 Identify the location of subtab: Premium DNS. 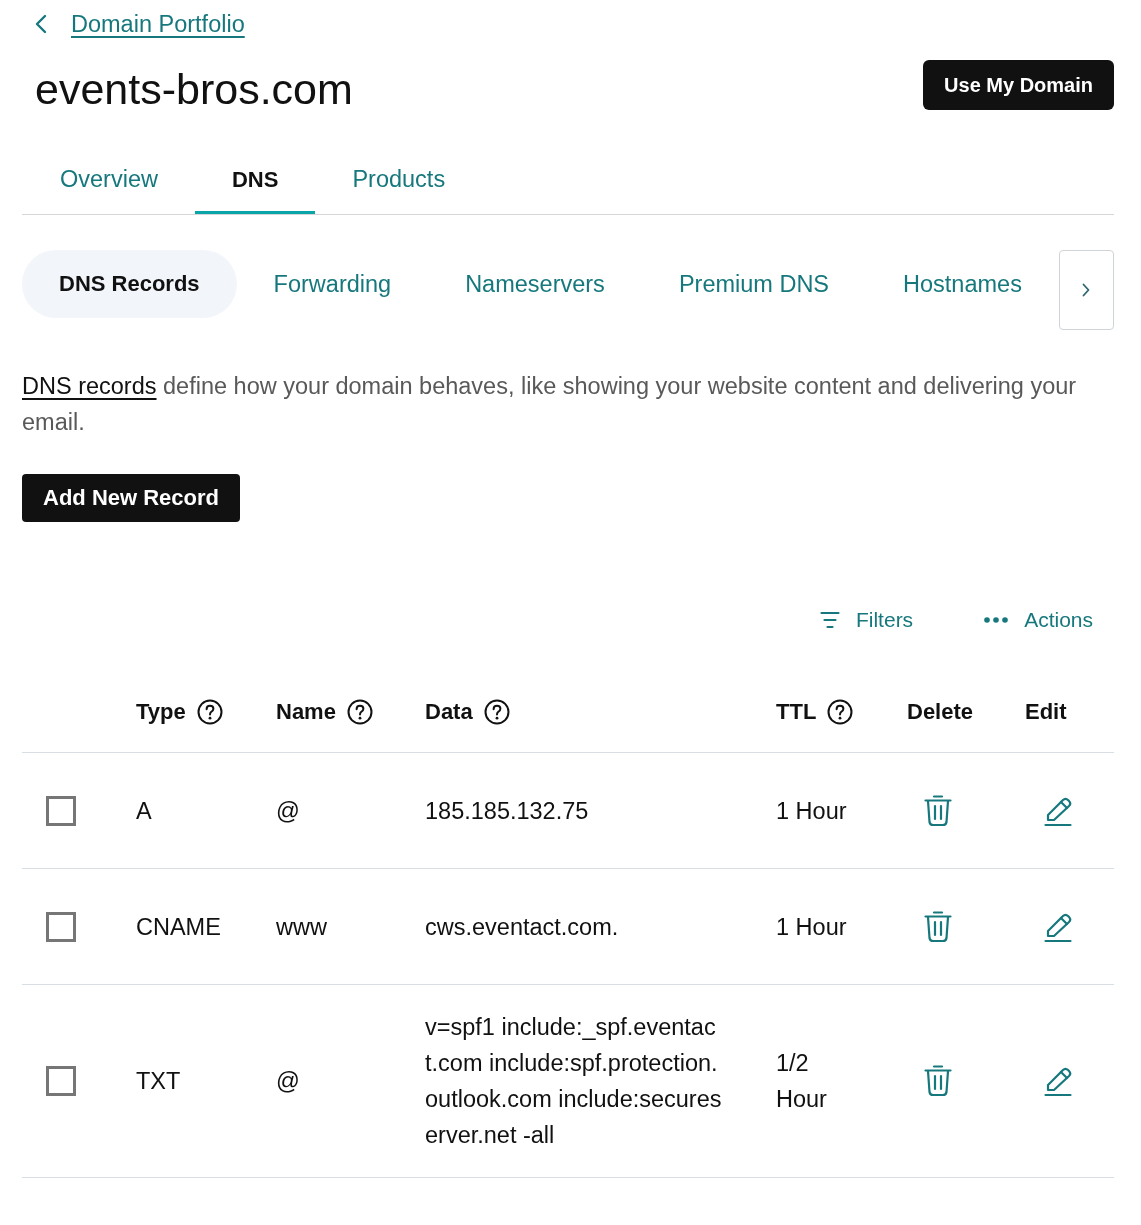
(754, 284).